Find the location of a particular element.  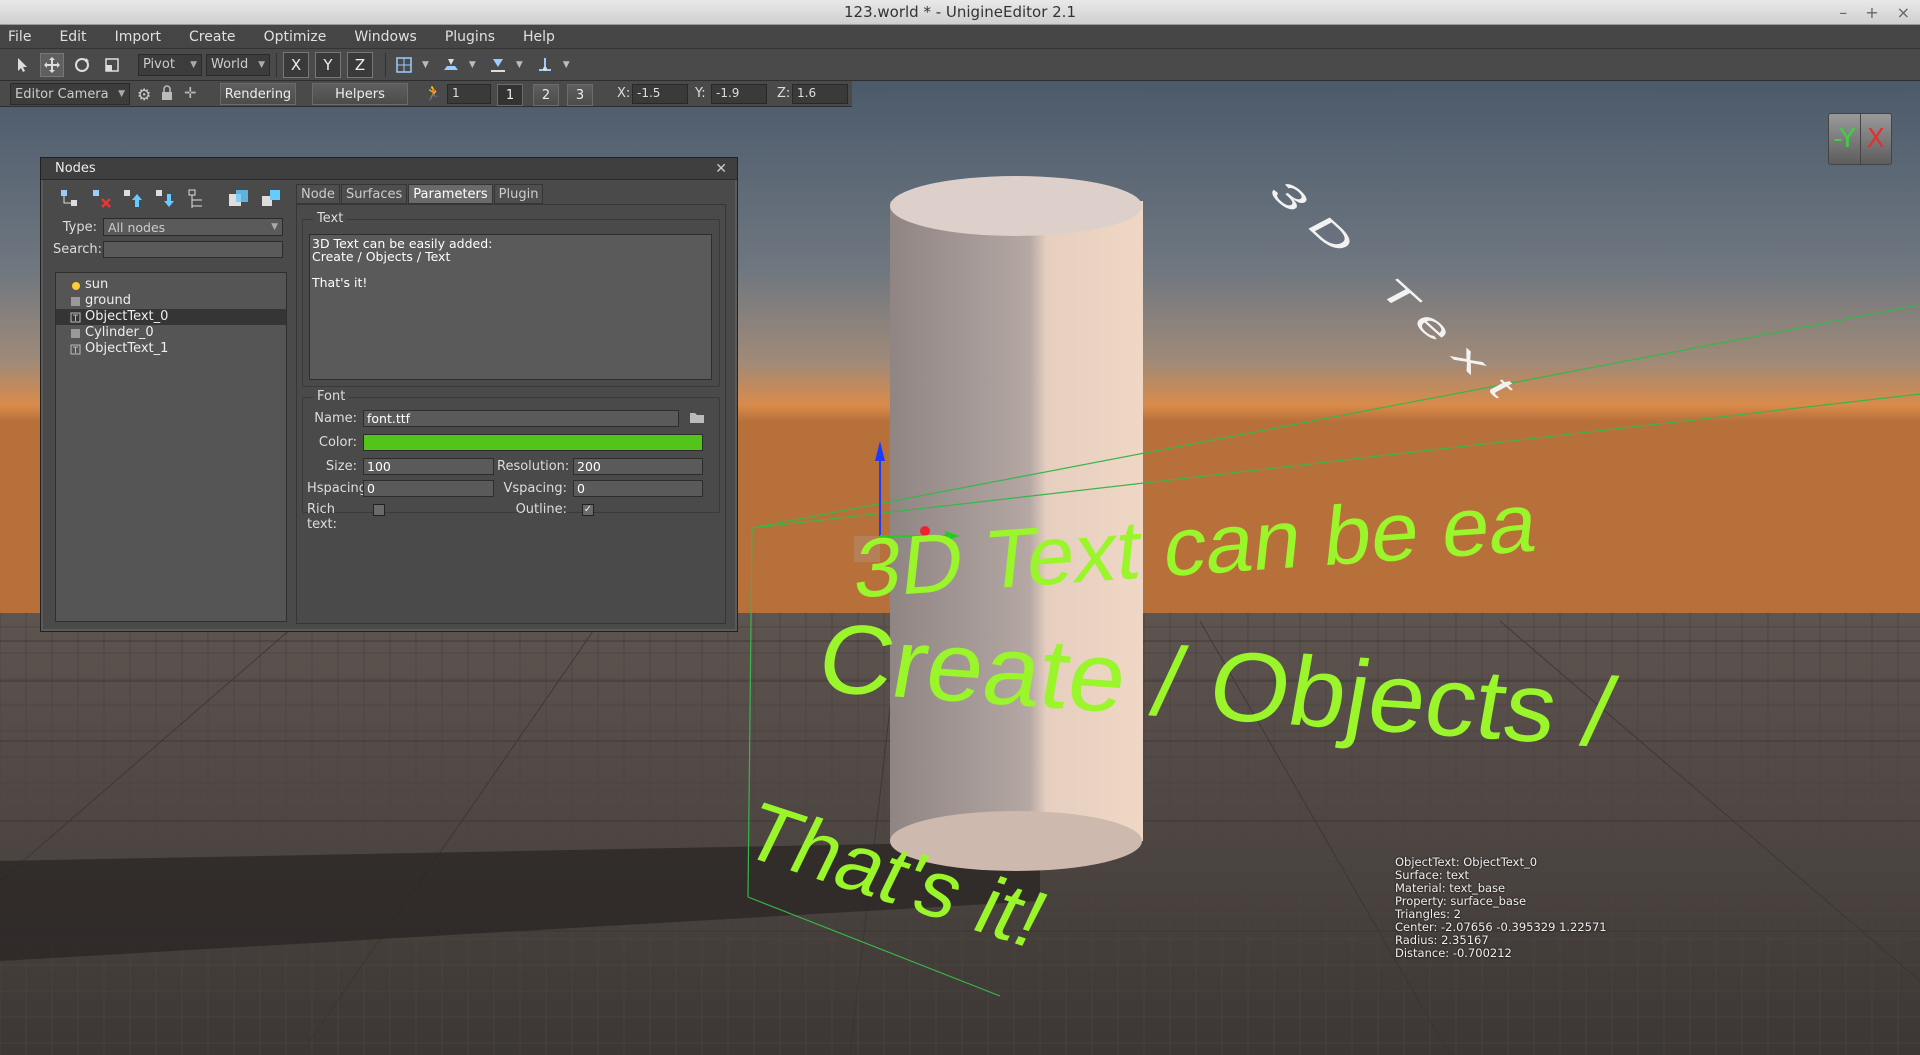

tab-node: Node is located at coordinates (318, 194).